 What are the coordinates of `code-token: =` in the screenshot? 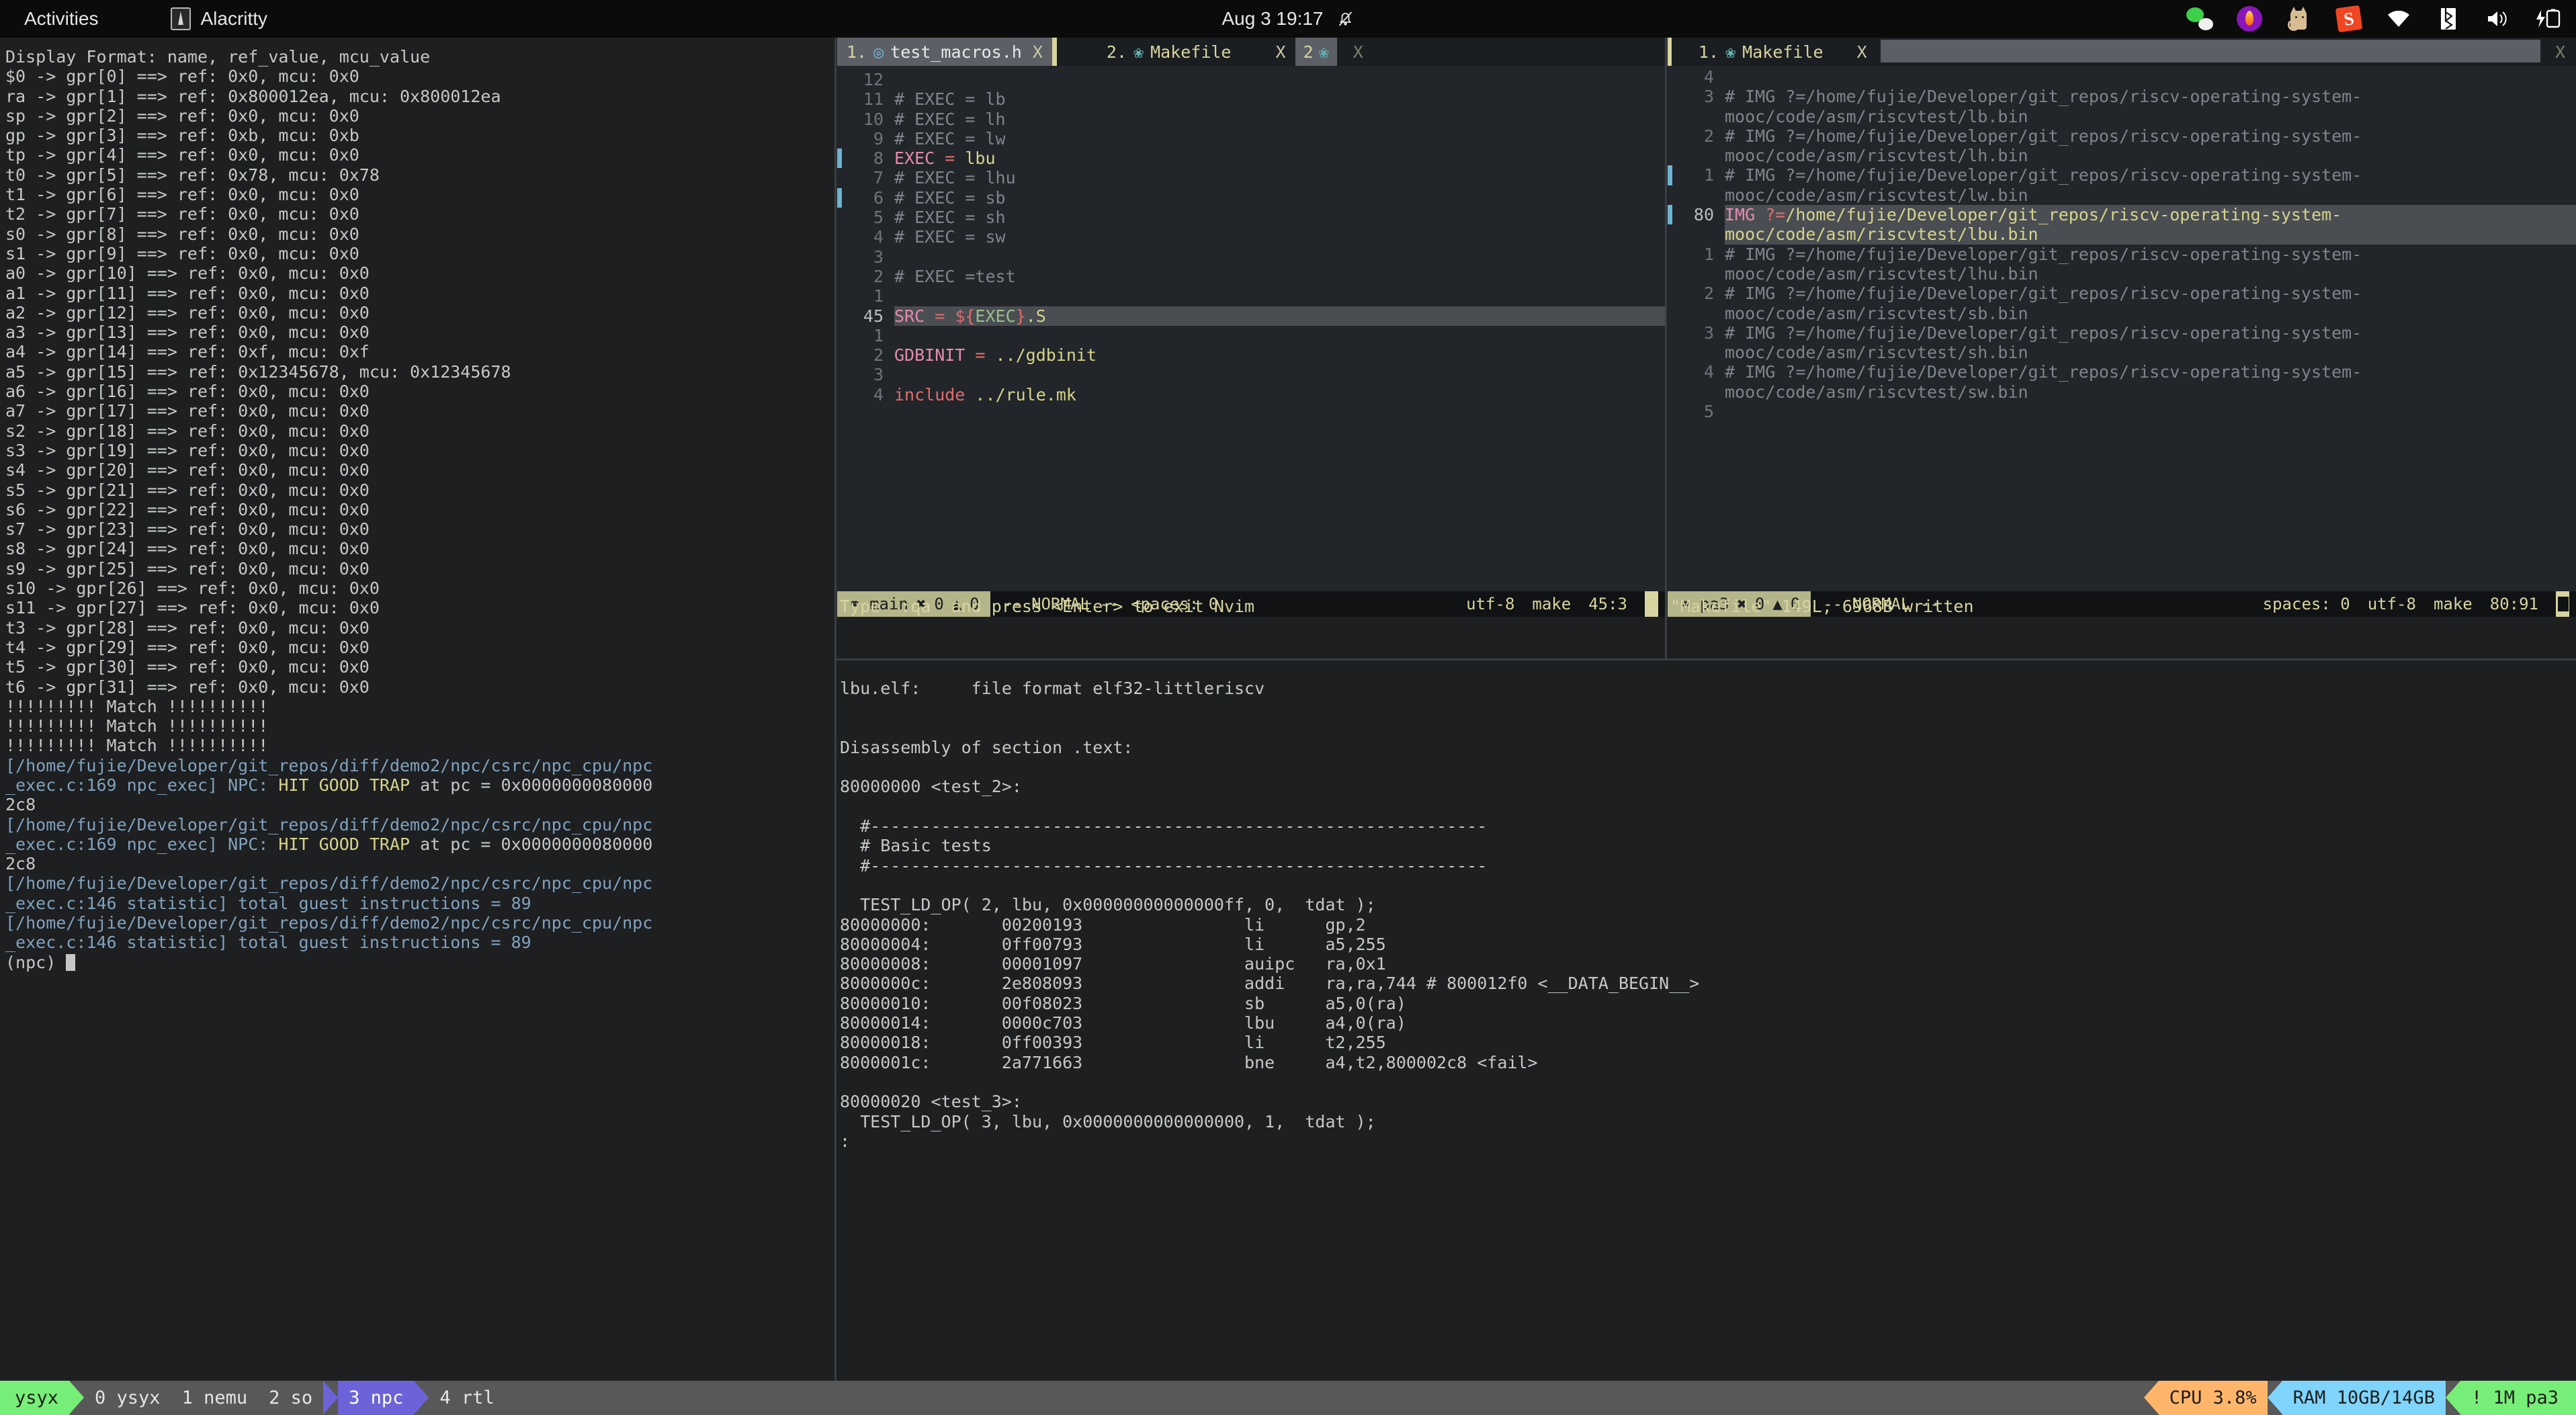 It's located at (950, 158).